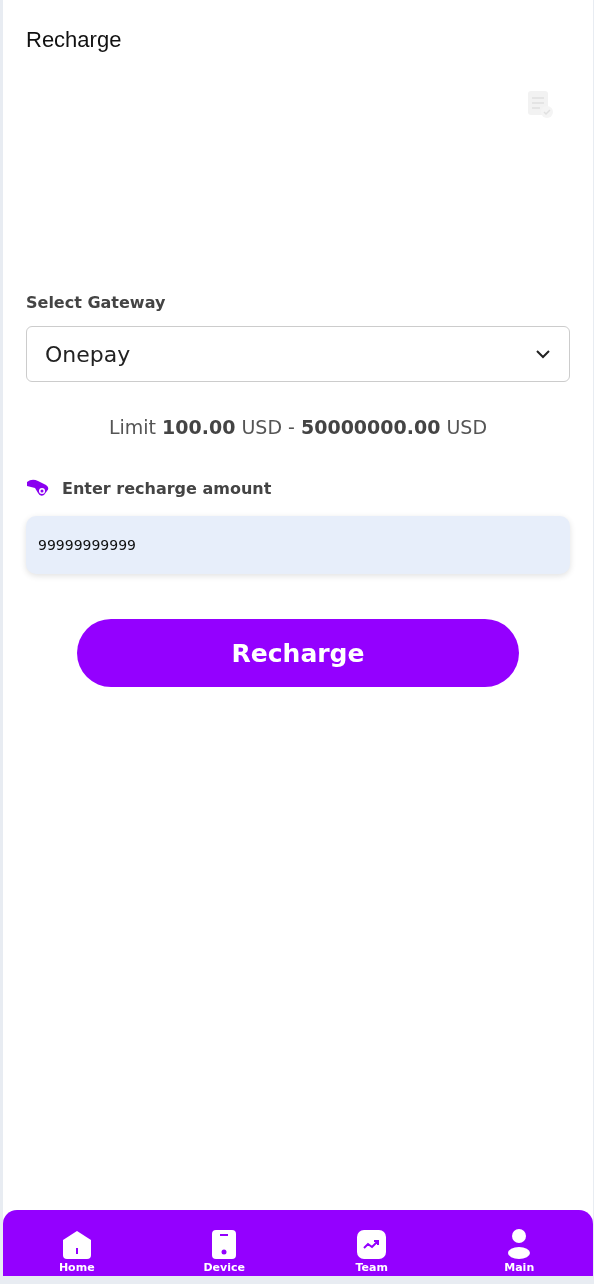 This screenshot has width=594, height=1284. Describe the element at coordinates (74, 40) in the screenshot. I see `page-title: Recharge` at that location.